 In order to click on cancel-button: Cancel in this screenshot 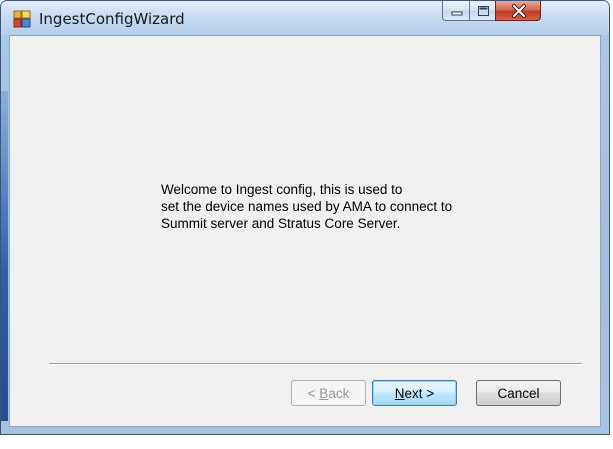, I will do `click(518, 393)`.